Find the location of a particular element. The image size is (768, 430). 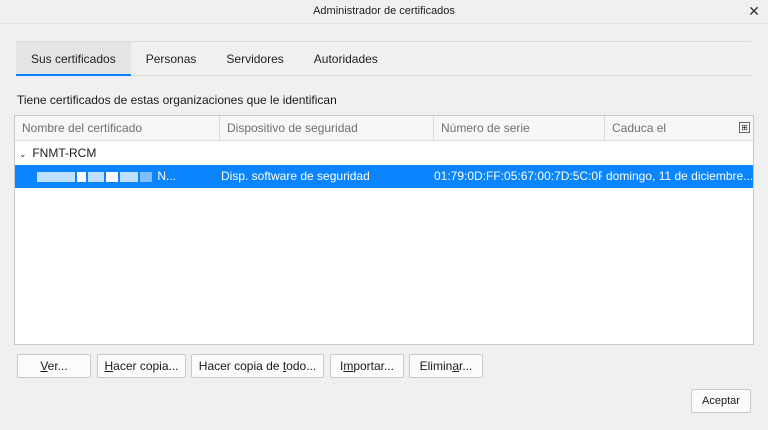

column-picker-icon: ⊞ is located at coordinates (744, 127).